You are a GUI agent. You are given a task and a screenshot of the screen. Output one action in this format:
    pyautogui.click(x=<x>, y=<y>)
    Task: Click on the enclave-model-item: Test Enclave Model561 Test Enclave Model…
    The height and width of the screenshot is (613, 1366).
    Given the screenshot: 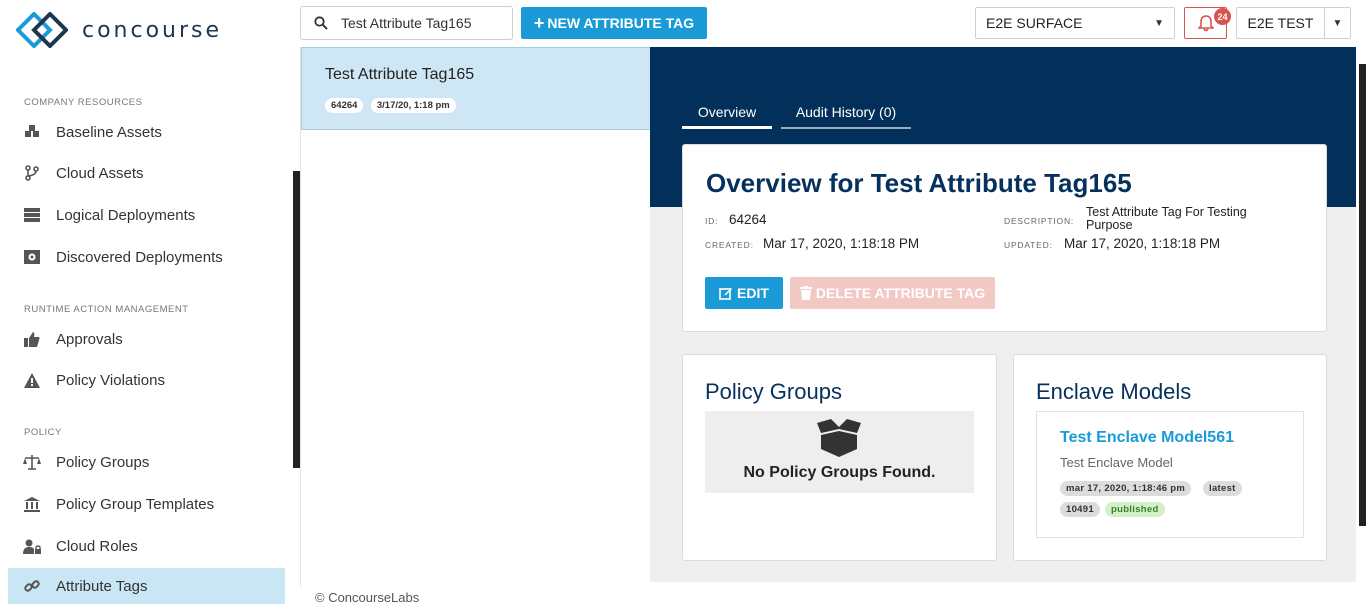 What is the action you would take?
    pyautogui.click(x=1170, y=474)
    